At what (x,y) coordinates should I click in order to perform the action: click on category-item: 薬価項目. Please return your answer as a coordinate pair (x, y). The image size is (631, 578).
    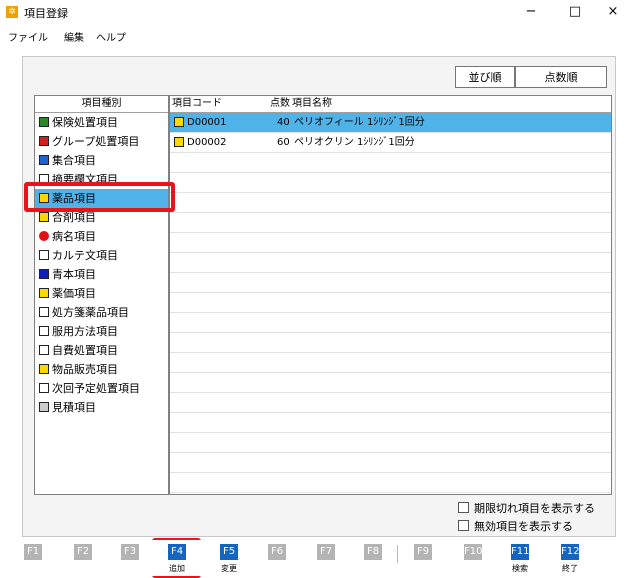
    Looking at the image, I should click on (101, 293).